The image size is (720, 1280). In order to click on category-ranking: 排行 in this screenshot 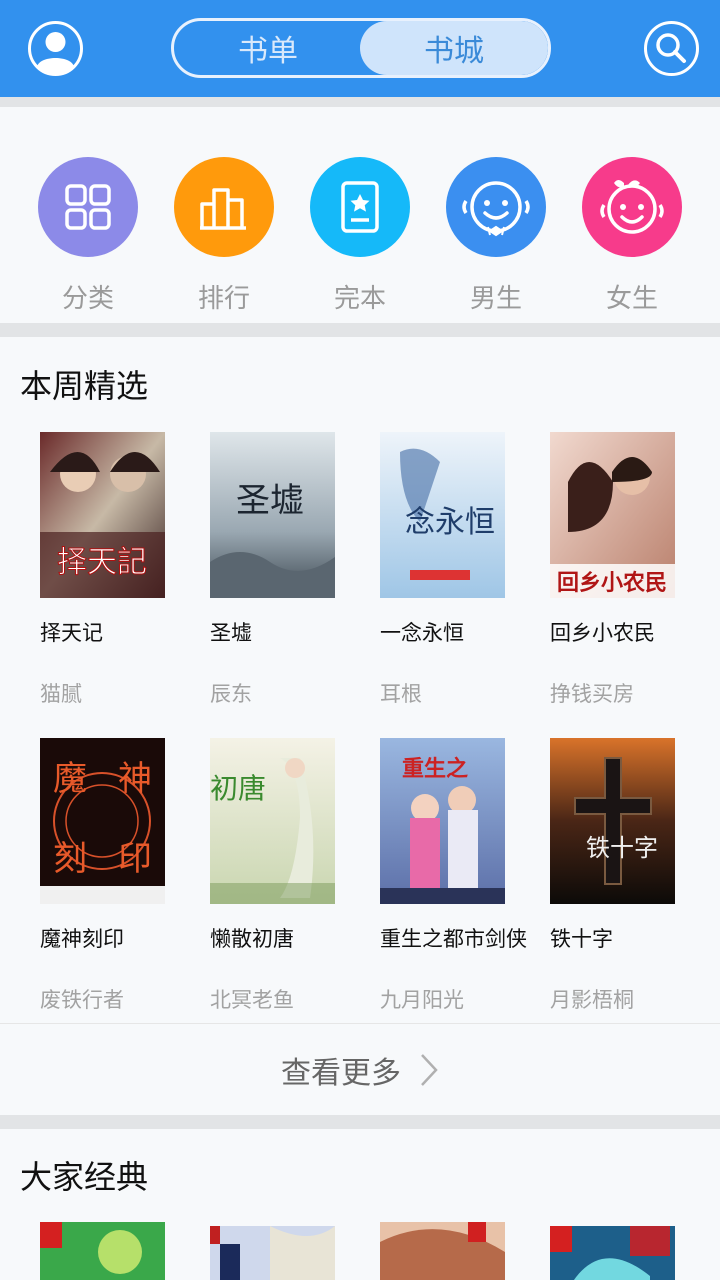, I will do `click(224, 236)`.